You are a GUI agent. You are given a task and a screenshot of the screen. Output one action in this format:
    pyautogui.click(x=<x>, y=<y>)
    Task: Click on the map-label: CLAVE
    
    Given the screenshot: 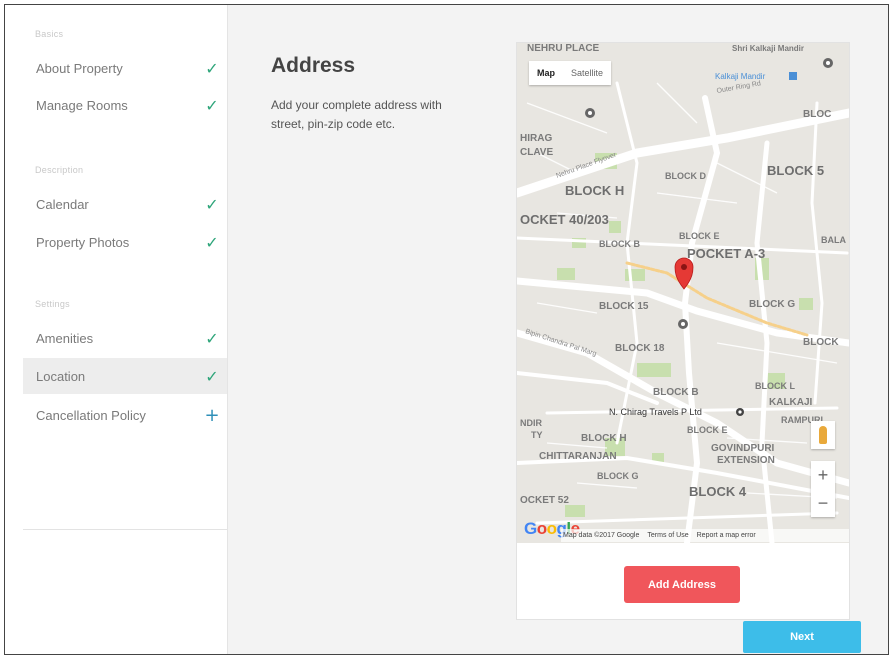 What is the action you would take?
    pyautogui.click(x=536, y=152)
    